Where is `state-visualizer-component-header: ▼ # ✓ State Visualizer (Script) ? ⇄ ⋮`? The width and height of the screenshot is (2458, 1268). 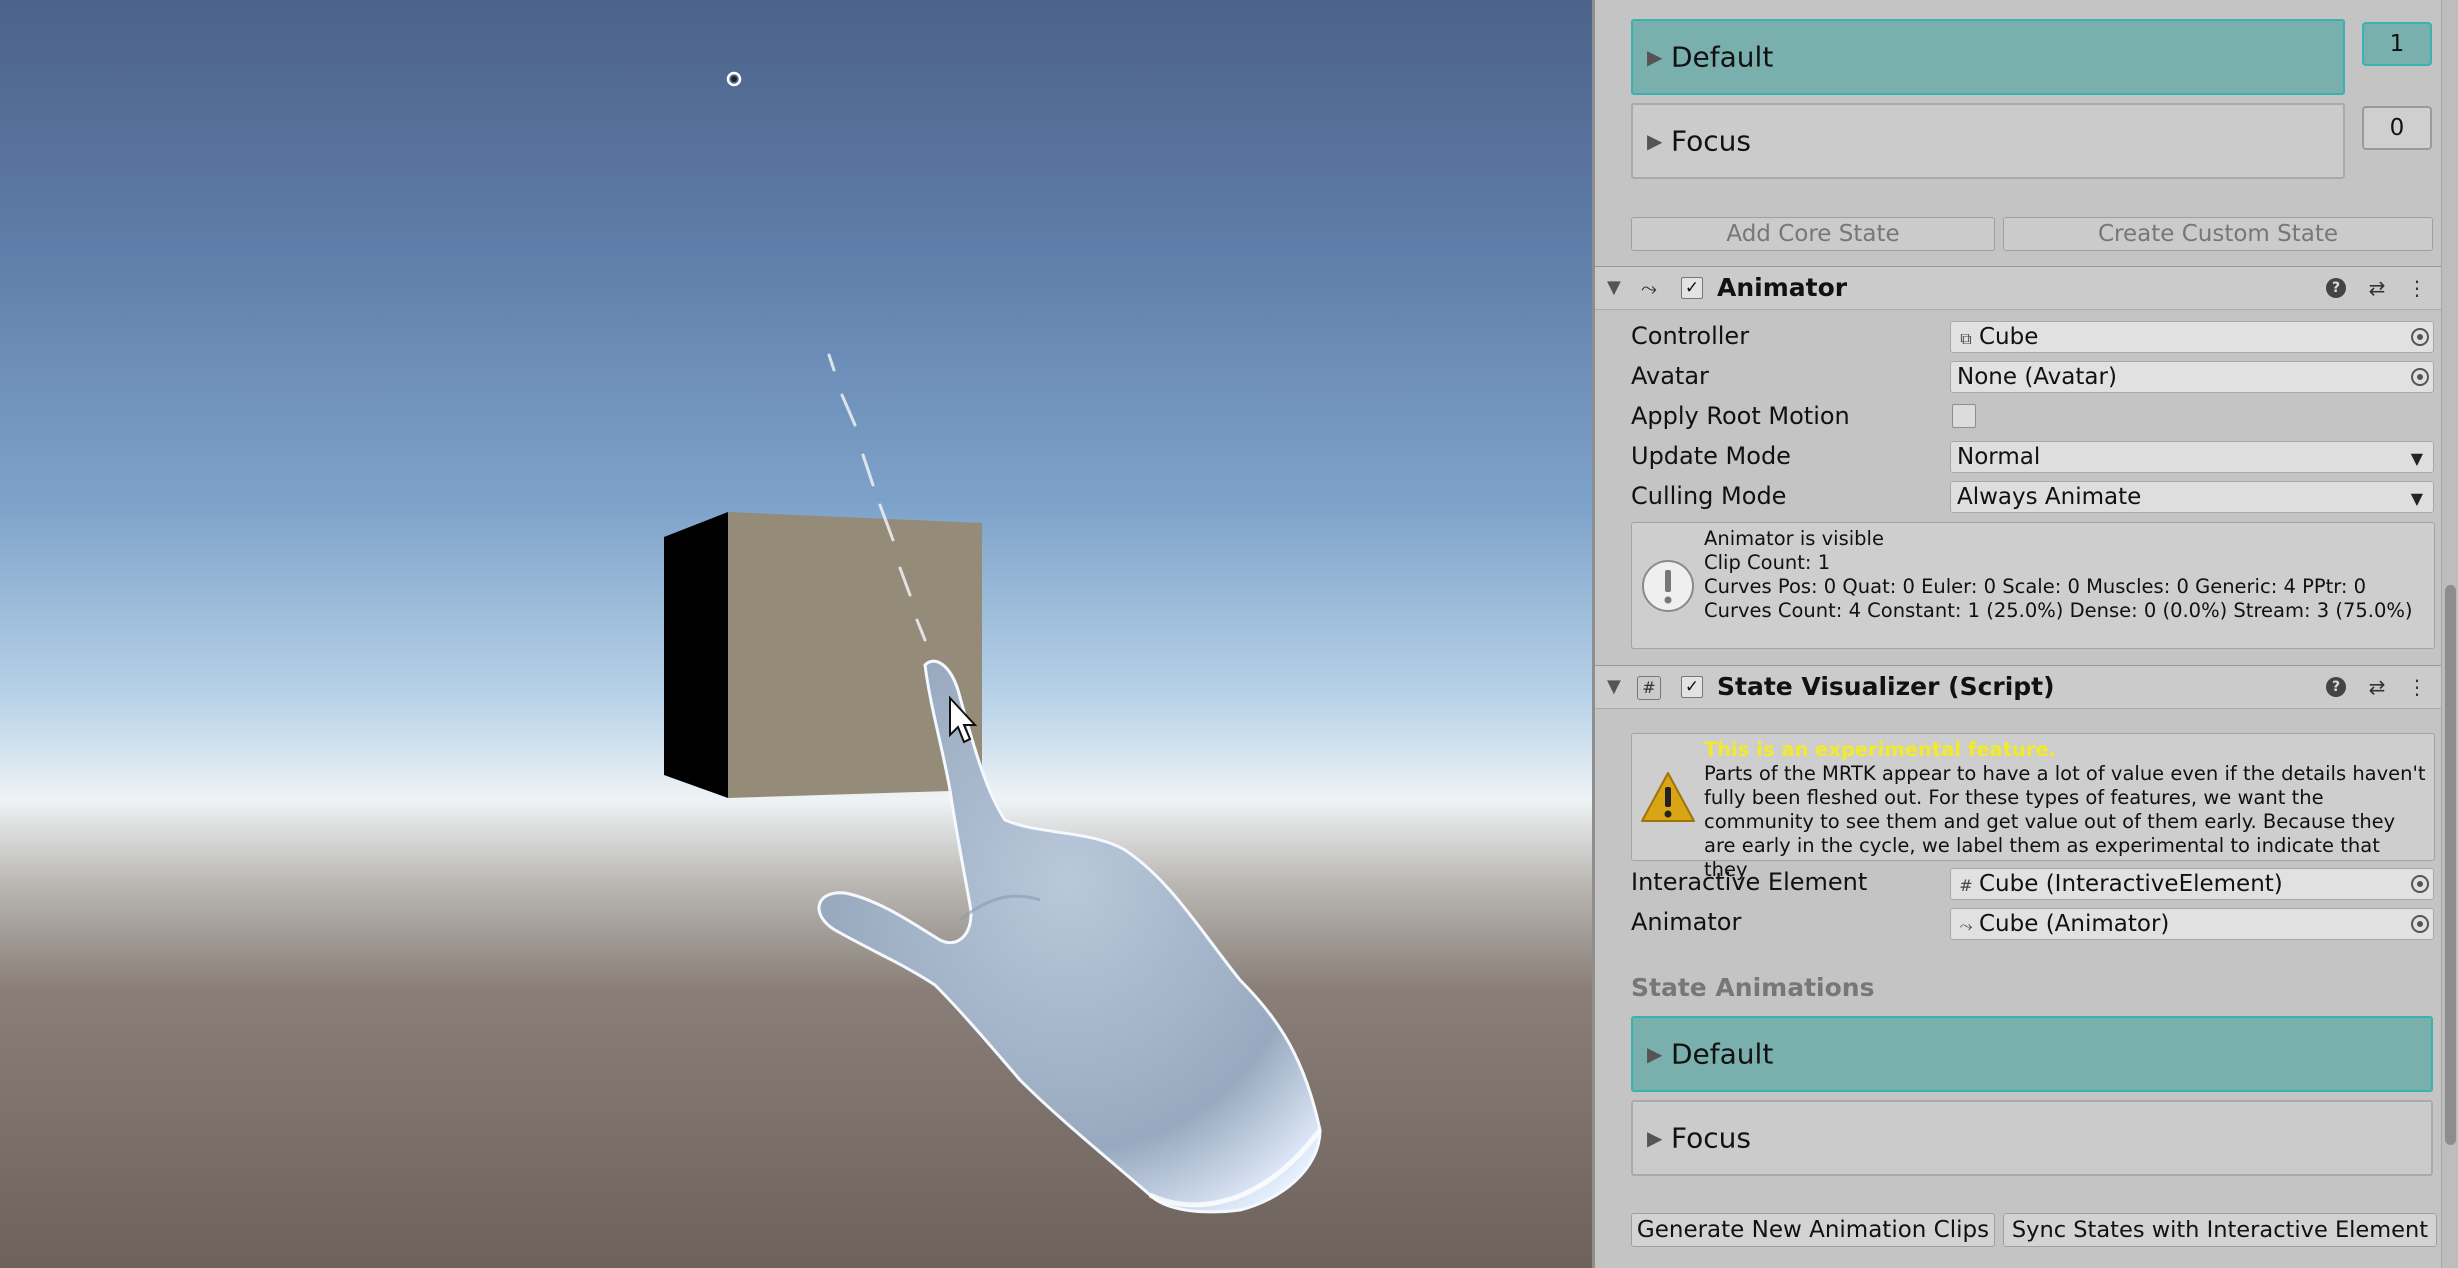
state-visualizer-component-header: ▼ # ✓ State Visualizer (Script) ? ⇄ ⋮ is located at coordinates (2026, 687).